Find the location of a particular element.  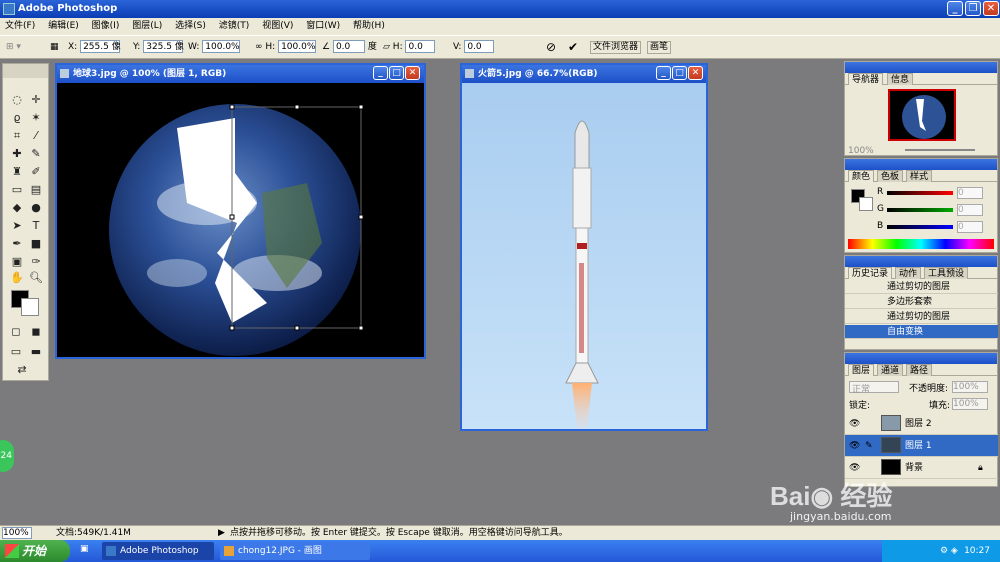

tray-icons: ⚙ ◈ is located at coordinates (949, 551).